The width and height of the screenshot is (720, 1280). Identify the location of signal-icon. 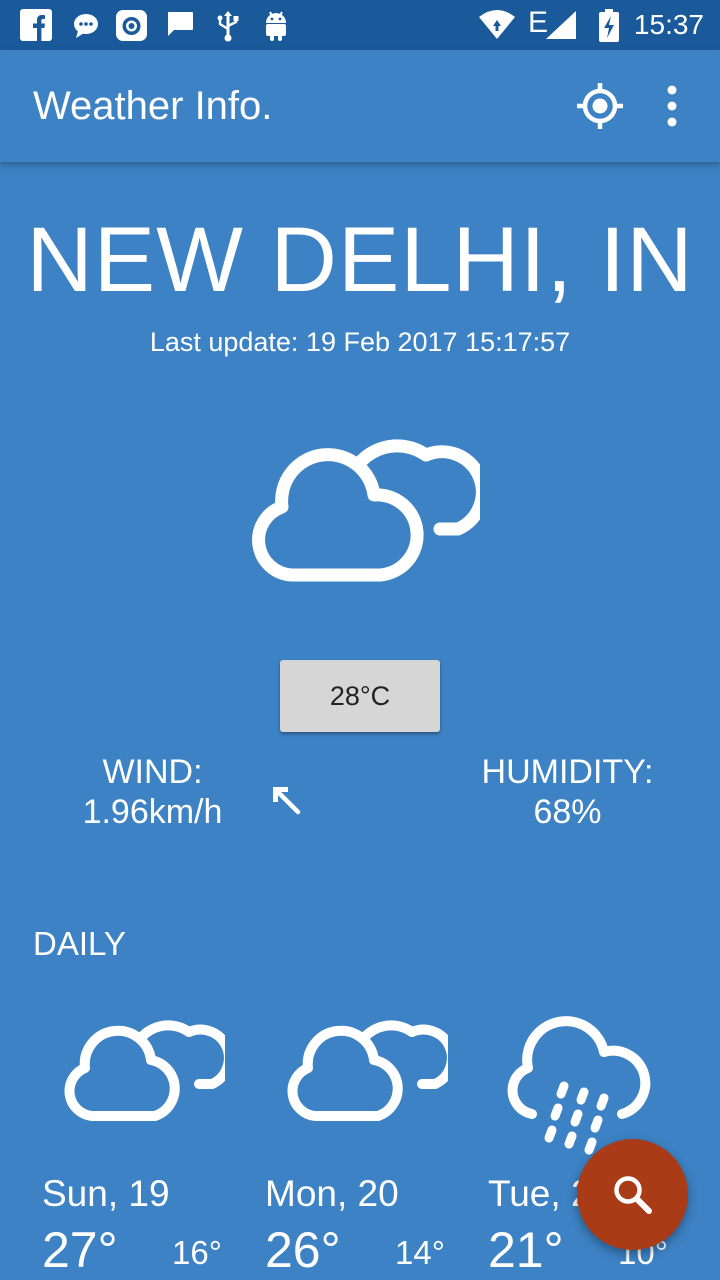
(561, 25).